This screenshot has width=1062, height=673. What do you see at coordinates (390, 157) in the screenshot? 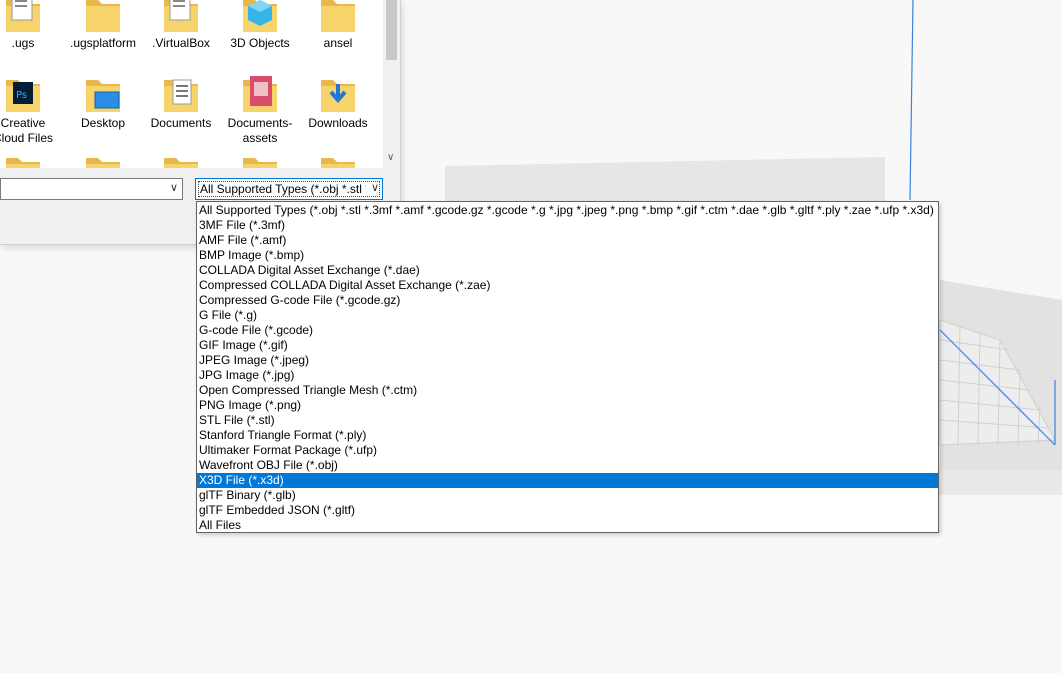
I see `scroll-down-arrow-icon: ∨` at bounding box center [390, 157].